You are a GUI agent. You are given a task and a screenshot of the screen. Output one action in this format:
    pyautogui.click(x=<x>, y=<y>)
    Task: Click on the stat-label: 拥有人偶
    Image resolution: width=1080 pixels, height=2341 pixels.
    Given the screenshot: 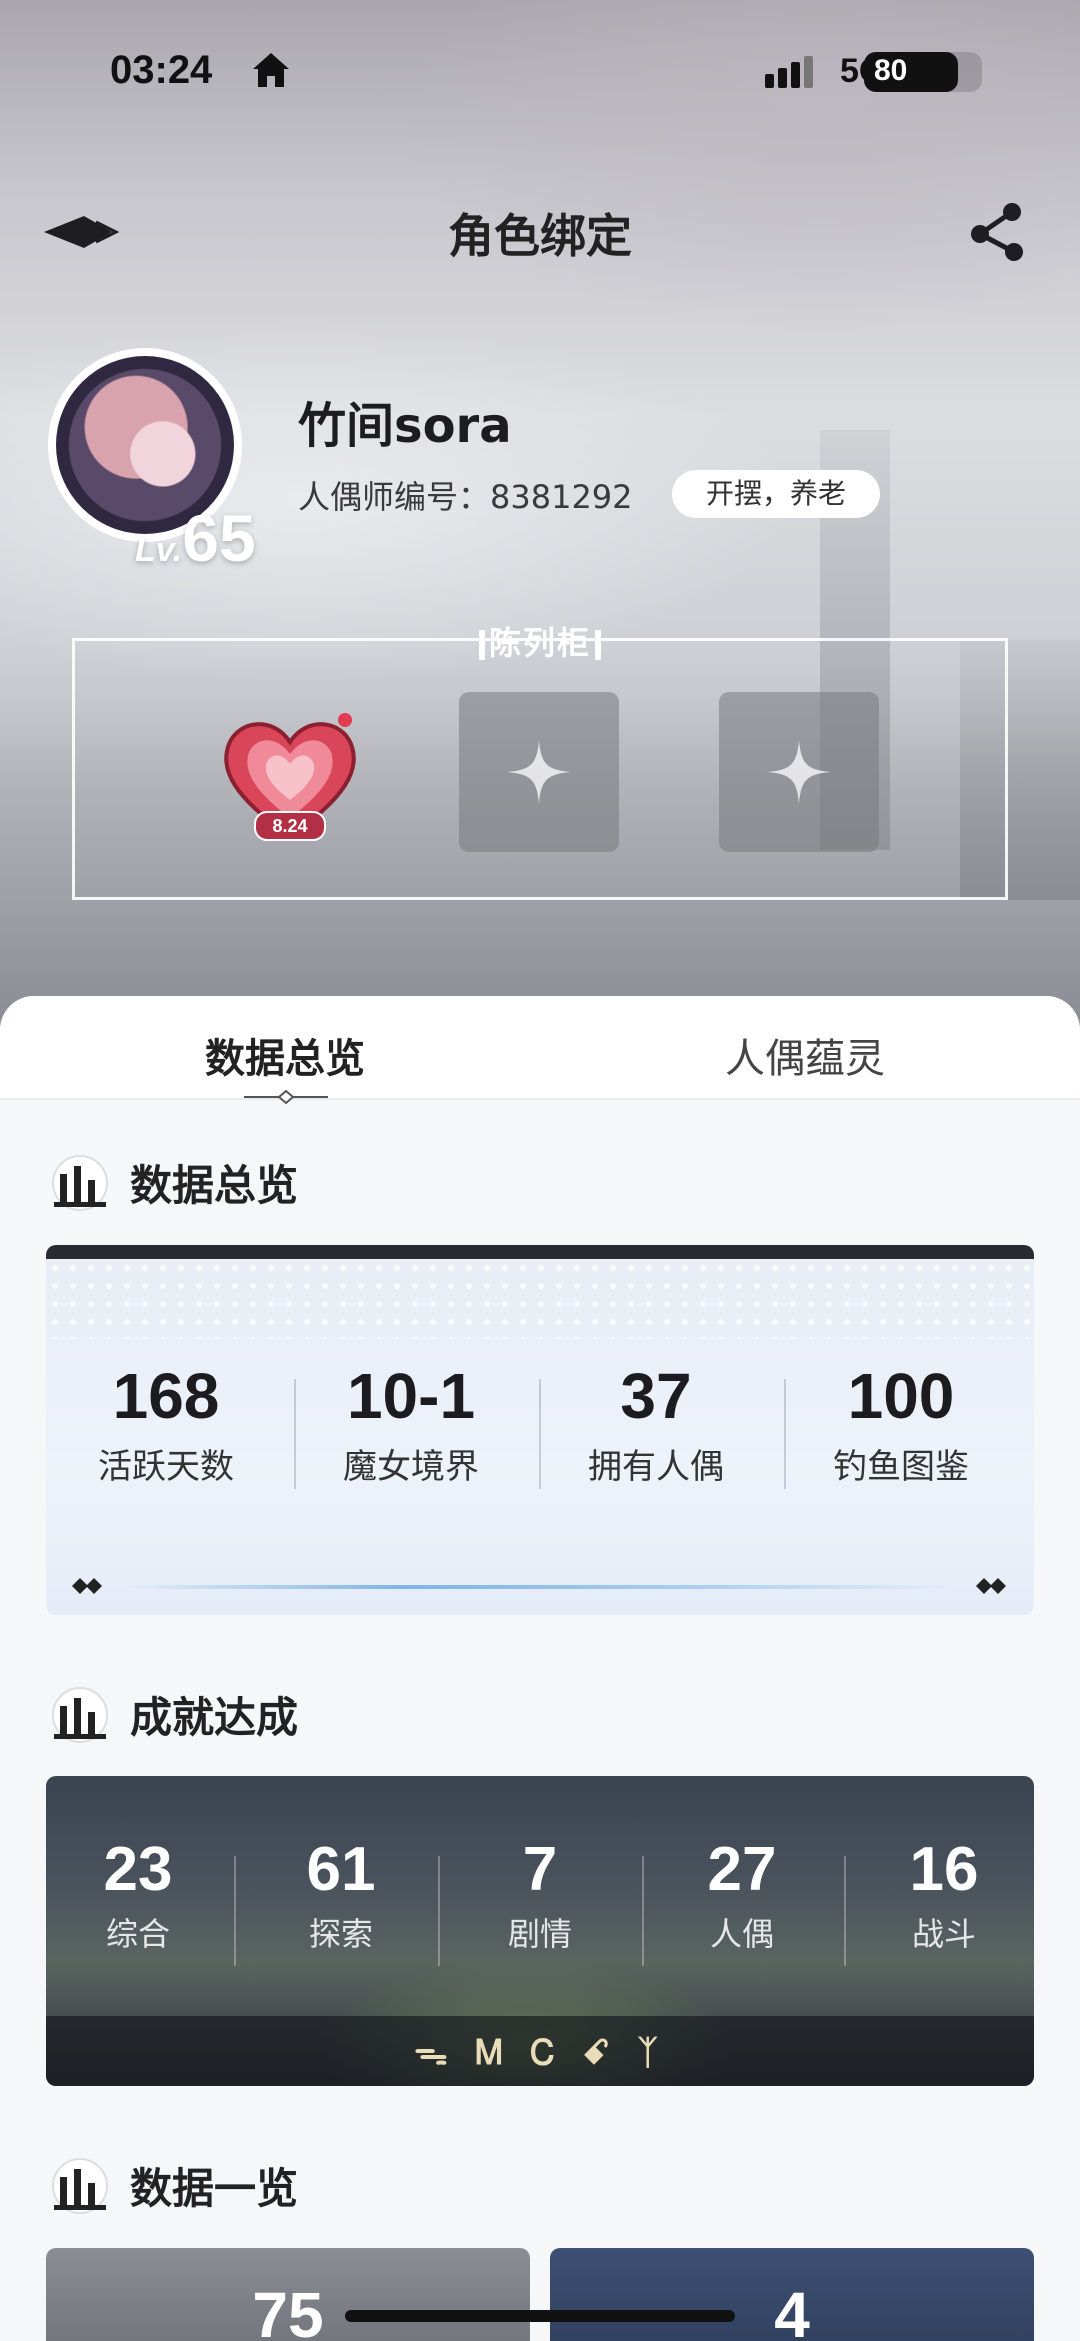 What is the action you would take?
    pyautogui.click(x=656, y=1467)
    